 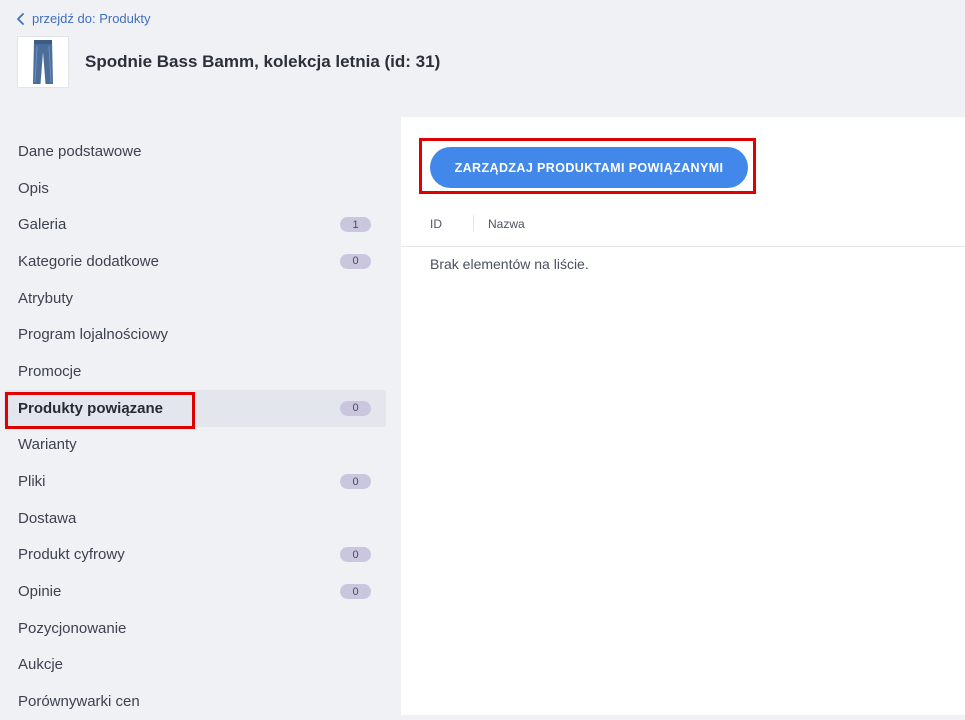 I want to click on sidebar-item-label: Produkty powiązane, so click(x=91, y=408).